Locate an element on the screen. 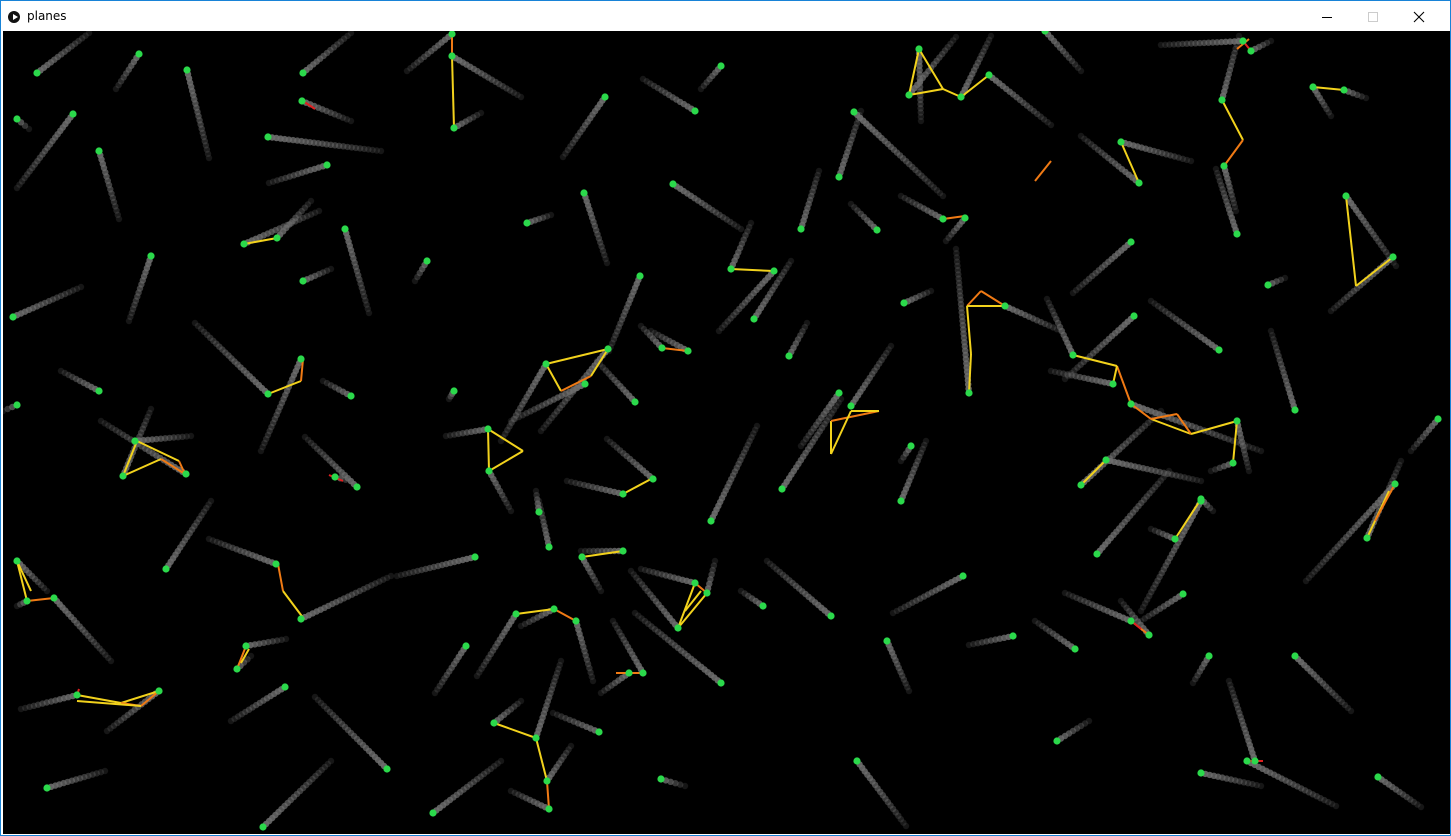 This screenshot has width=1451, height=836. maximize-button is located at coordinates (1373, 16).